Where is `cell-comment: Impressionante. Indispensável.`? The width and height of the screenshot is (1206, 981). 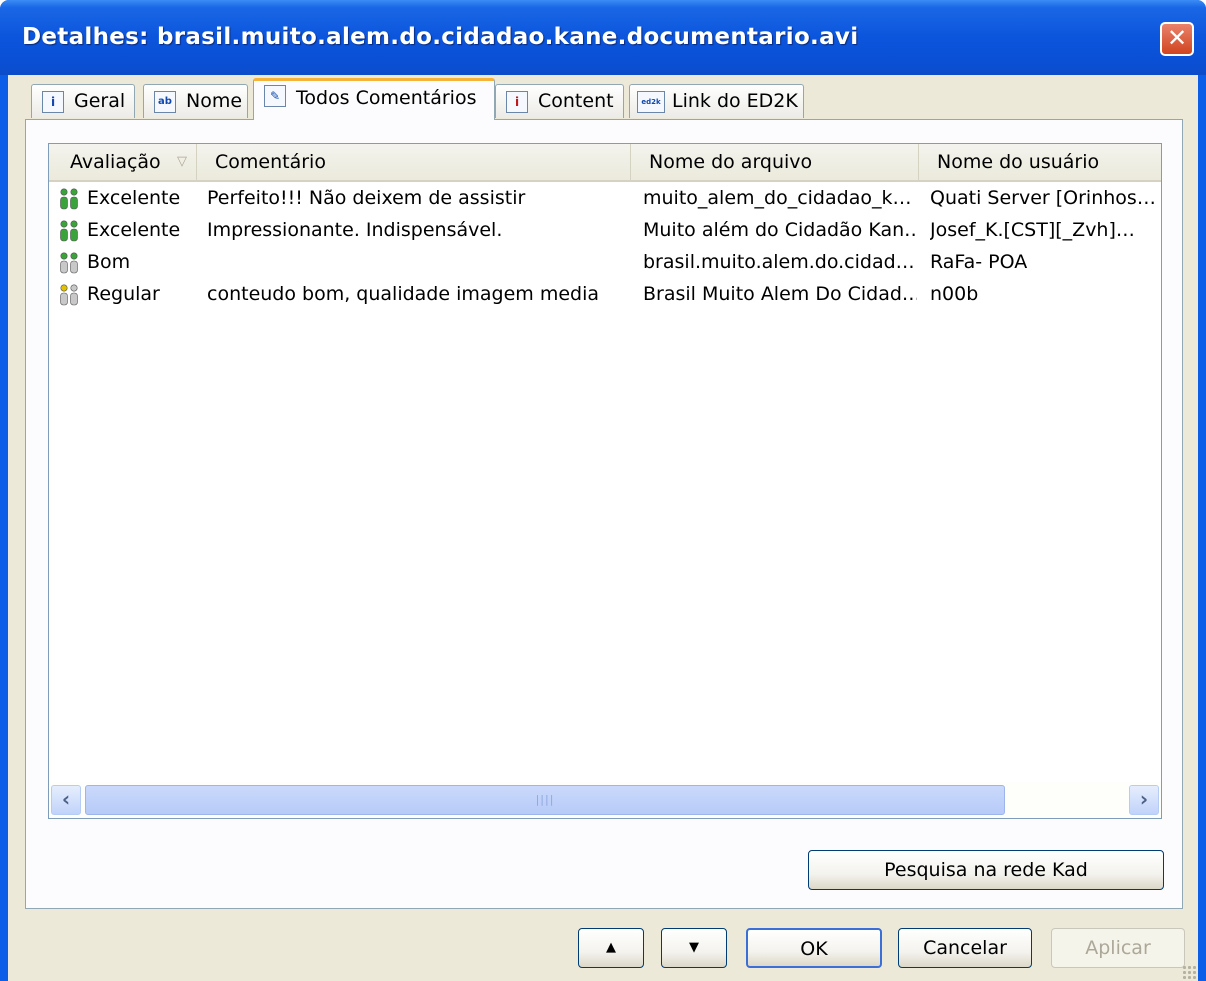
cell-comment: Impressionante. Indispensável. is located at coordinates (355, 230).